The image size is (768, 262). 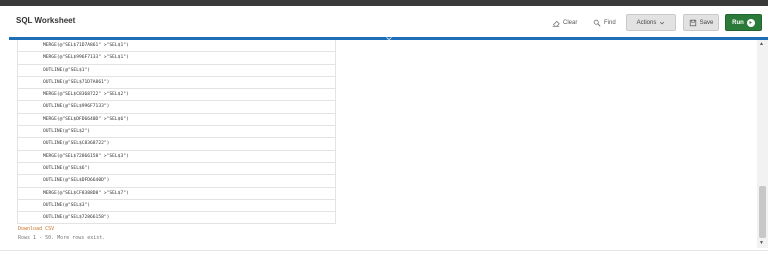 I want to click on clear-label: Clear, so click(x=570, y=22).